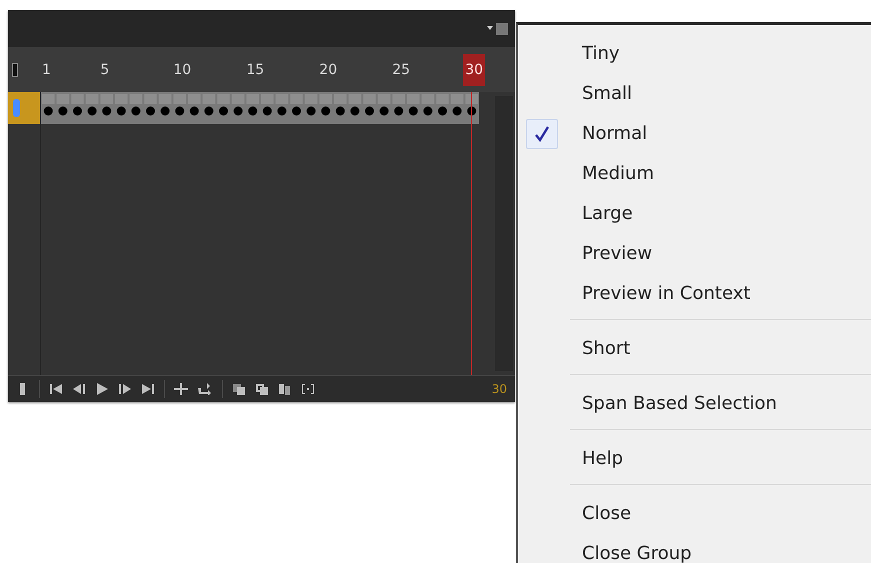  Describe the element at coordinates (285, 389) in the screenshot. I see `edit-frames-icon` at that location.